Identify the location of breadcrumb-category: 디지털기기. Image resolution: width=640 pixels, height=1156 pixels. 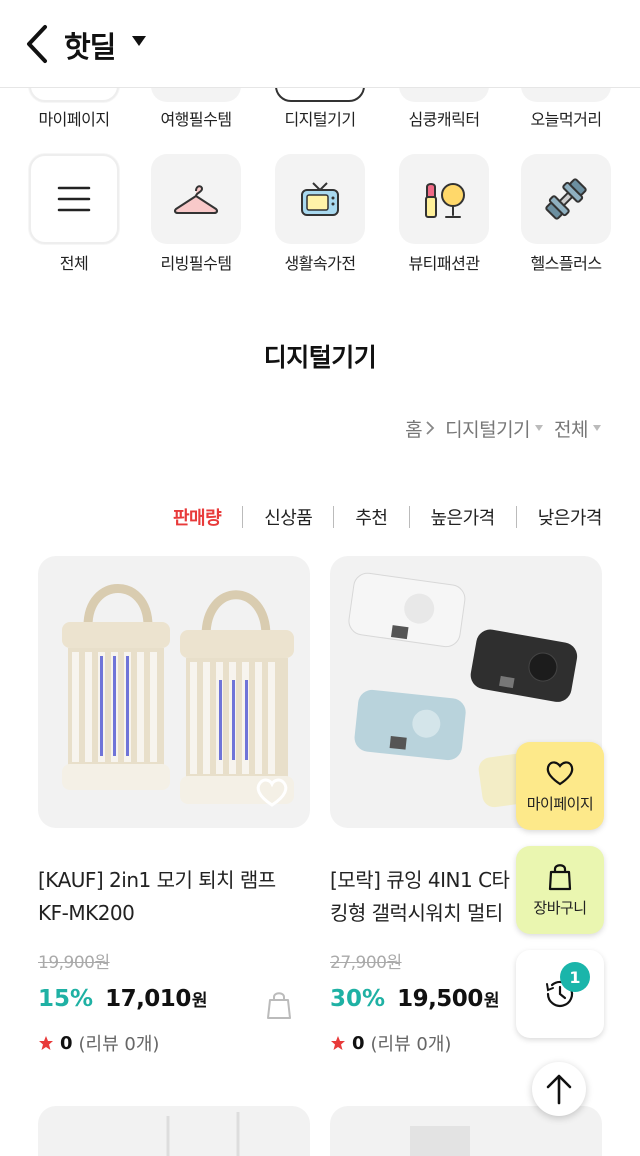
(494, 428).